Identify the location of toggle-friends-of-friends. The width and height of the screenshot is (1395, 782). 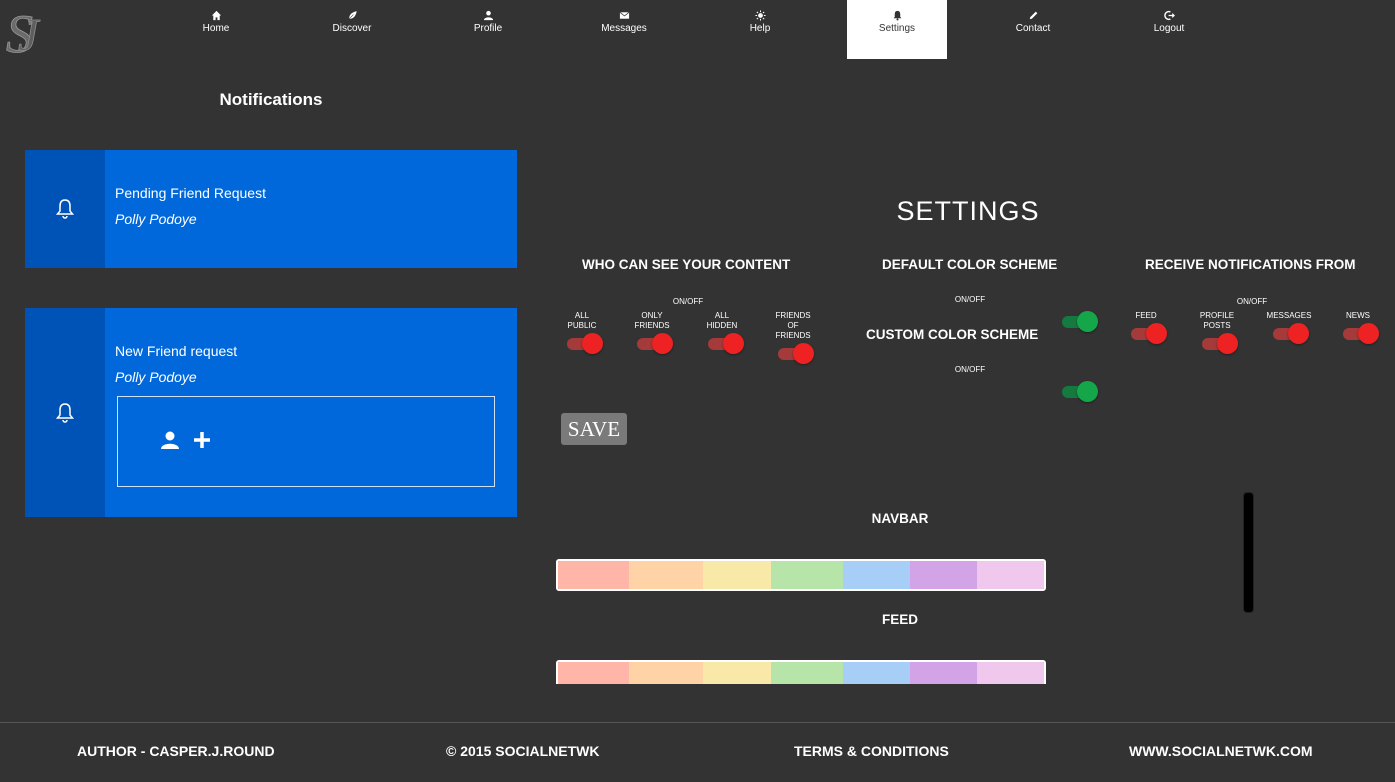
(796, 353).